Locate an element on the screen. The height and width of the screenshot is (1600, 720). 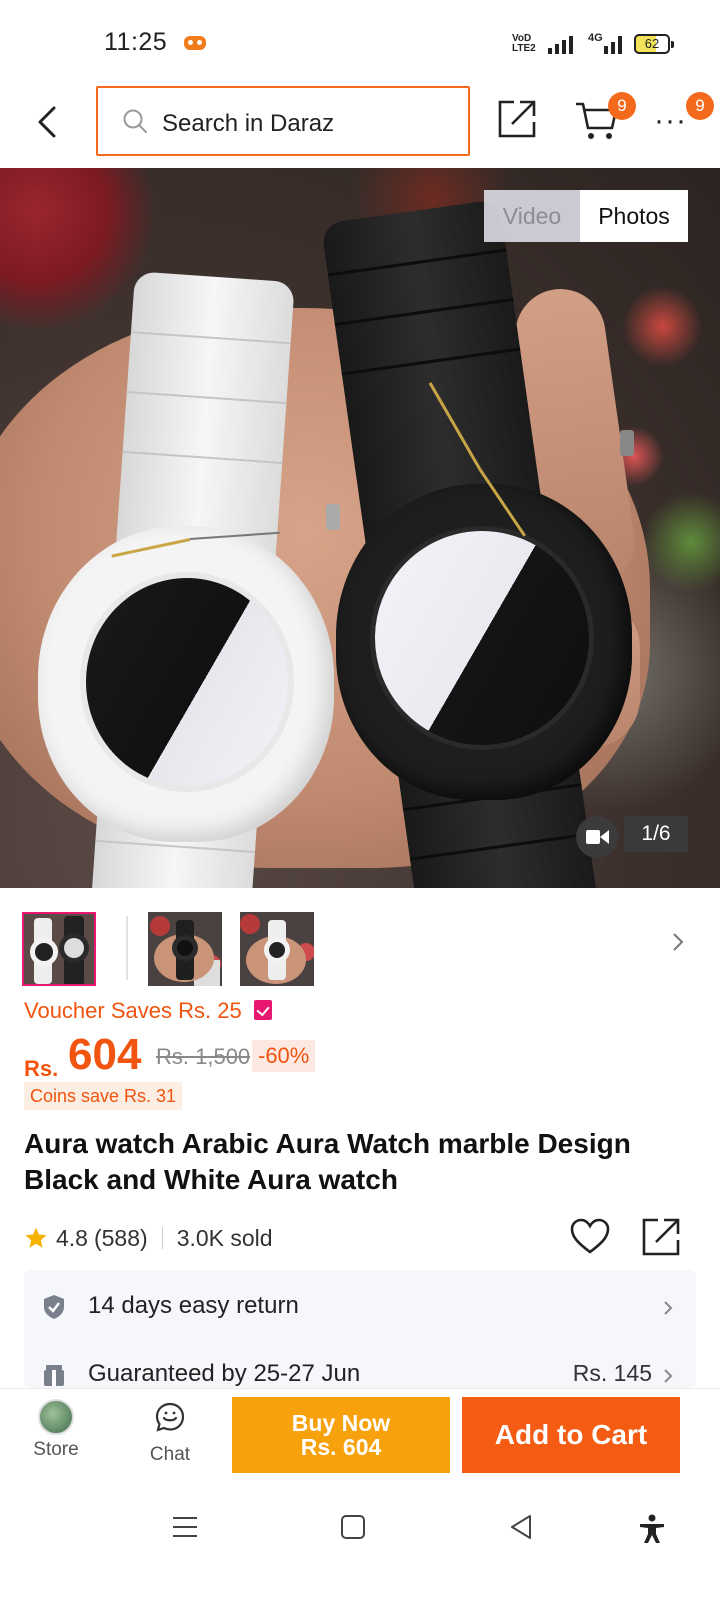
chat-bubble-icon is located at coordinates (170, 1417).